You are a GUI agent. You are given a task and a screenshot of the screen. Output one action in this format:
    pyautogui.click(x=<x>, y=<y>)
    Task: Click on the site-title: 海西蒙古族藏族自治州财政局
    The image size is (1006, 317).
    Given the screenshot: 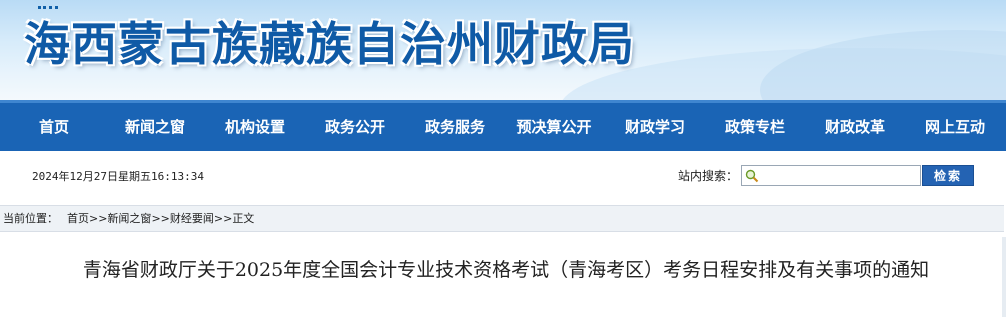 What is the action you would take?
    pyautogui.click(x=329, y=44)
    